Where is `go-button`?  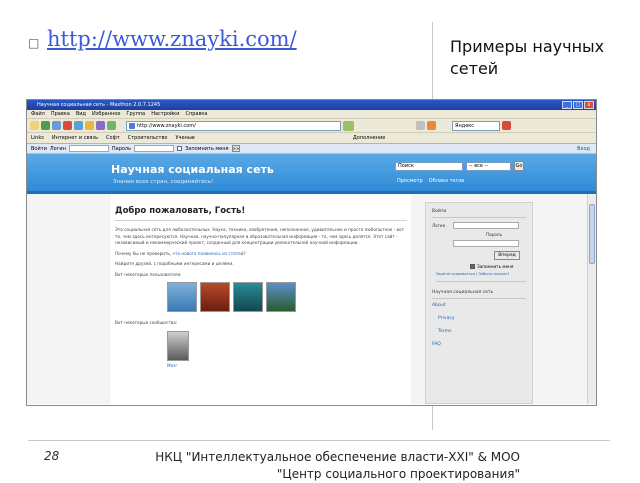
go-button is located at coordinates (348, 125).